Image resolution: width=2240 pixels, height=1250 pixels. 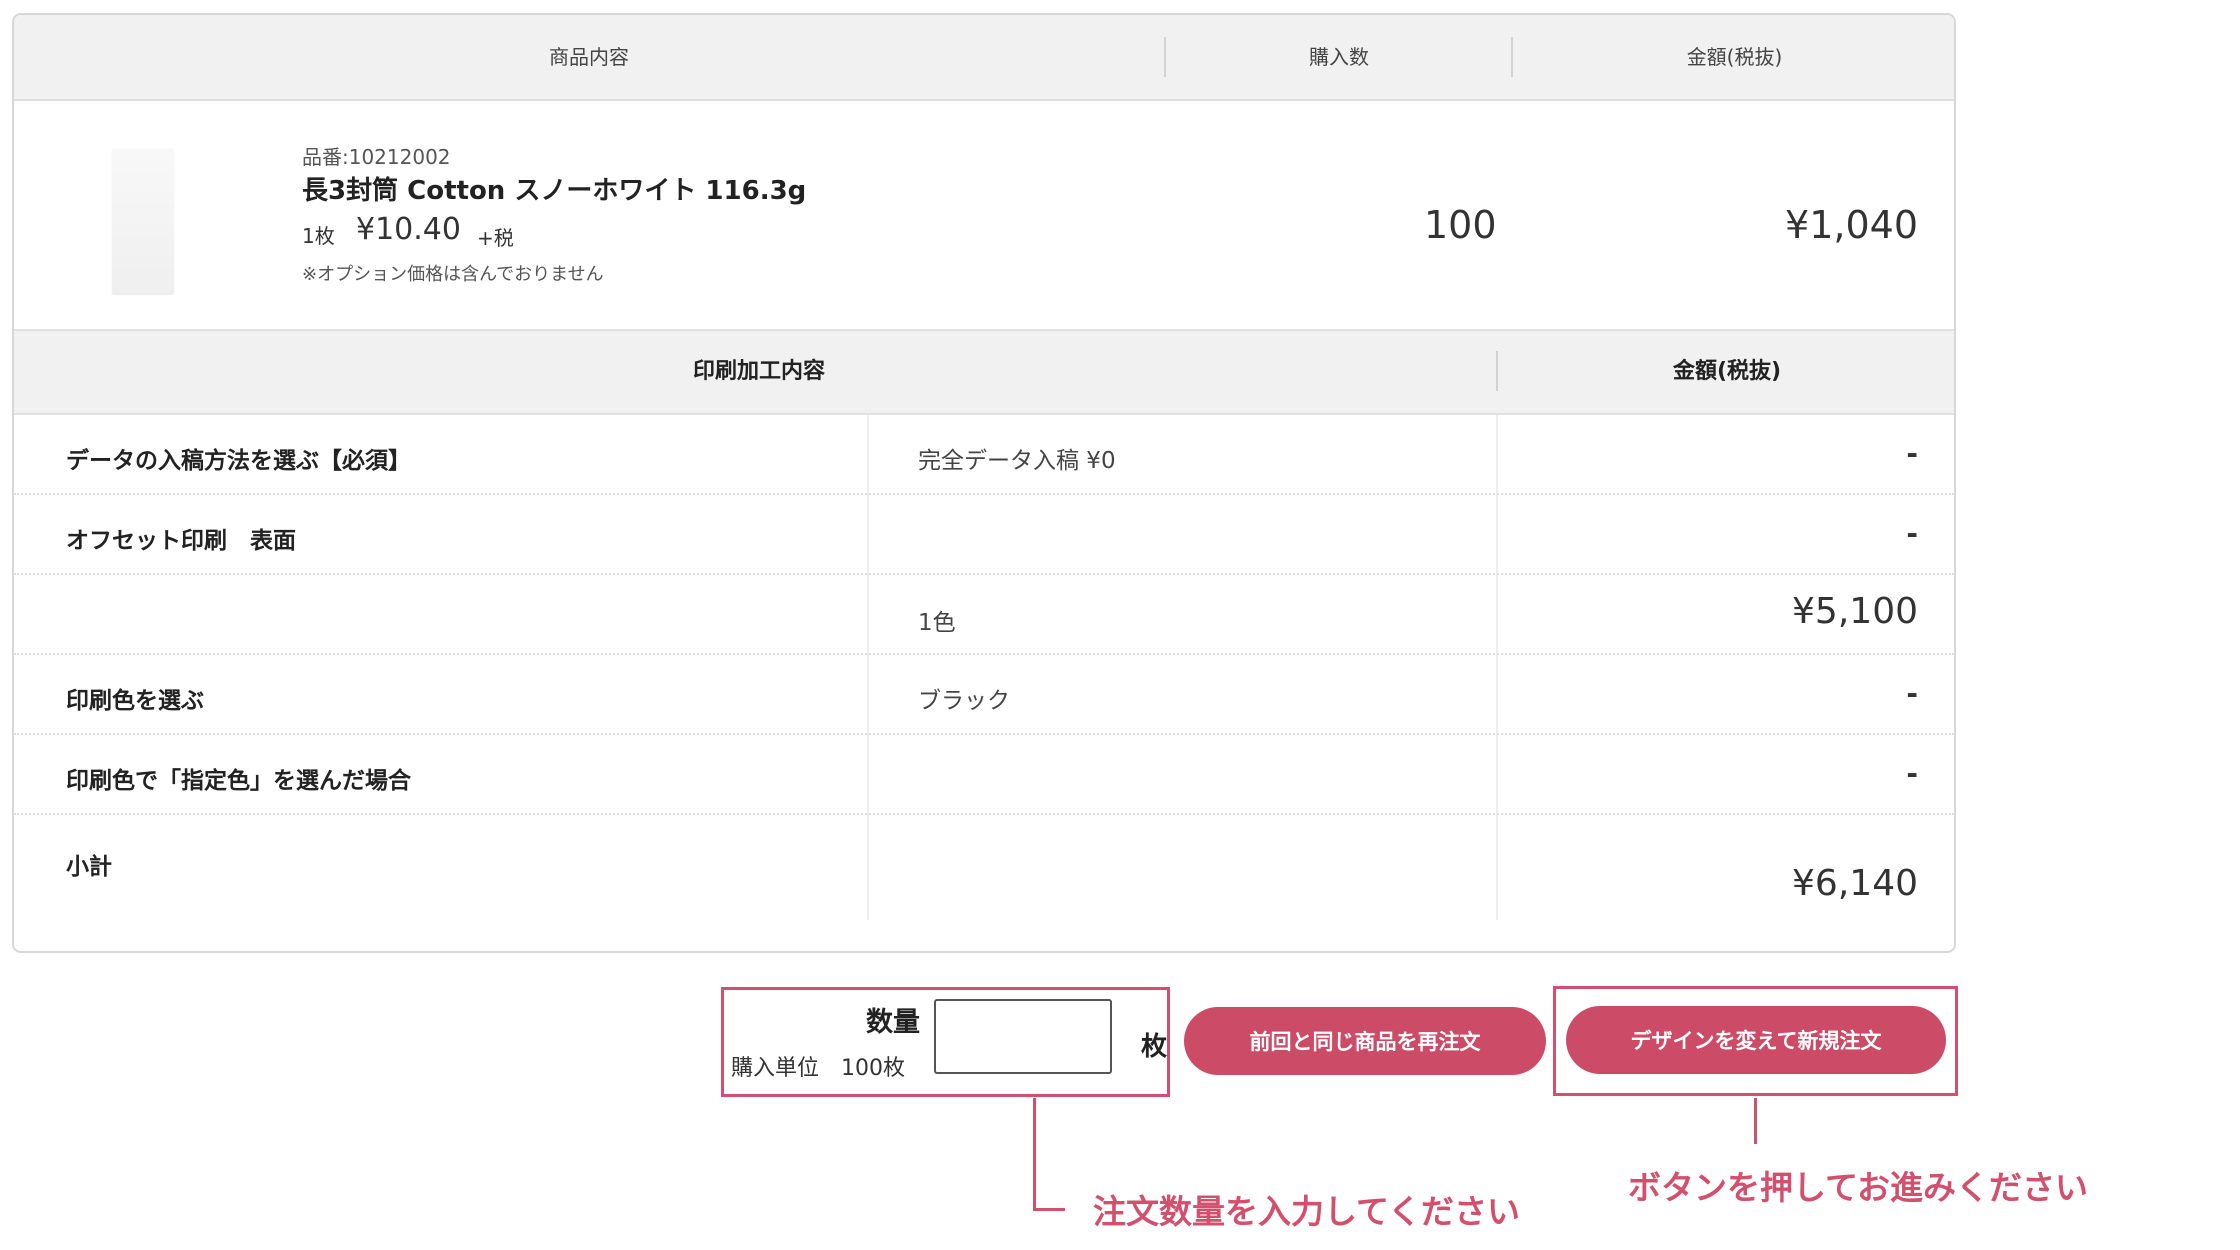 I want to click on print-row-value: 1色, so click(x=937, y=623).